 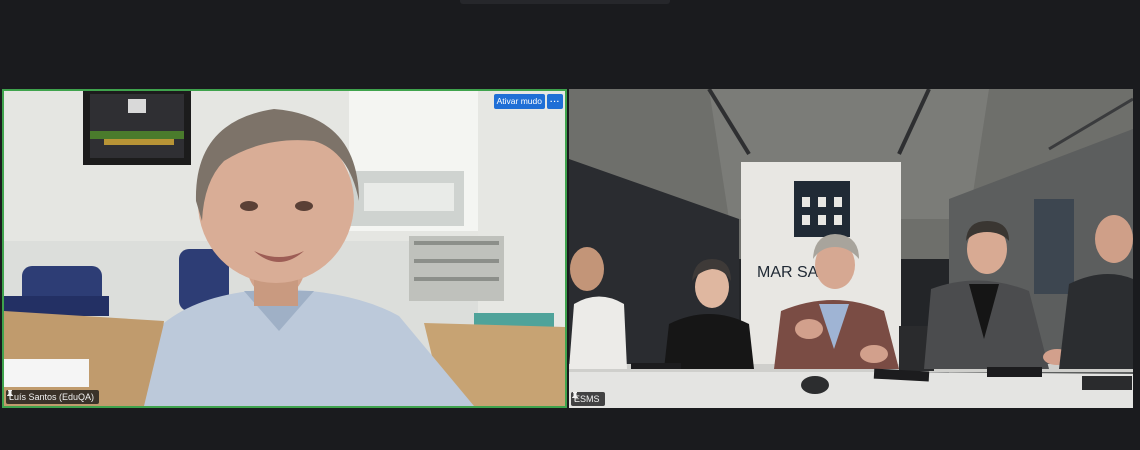 I want to click on participant-name: Luís Santos (EduQA), so click(x=52, y=397).